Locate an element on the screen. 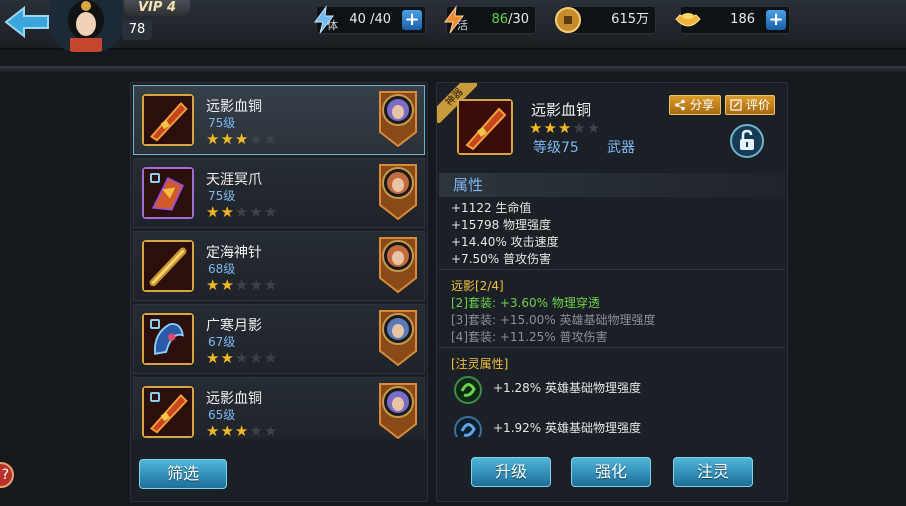  detail-type: 武器 is located at coordinates (621, 148).